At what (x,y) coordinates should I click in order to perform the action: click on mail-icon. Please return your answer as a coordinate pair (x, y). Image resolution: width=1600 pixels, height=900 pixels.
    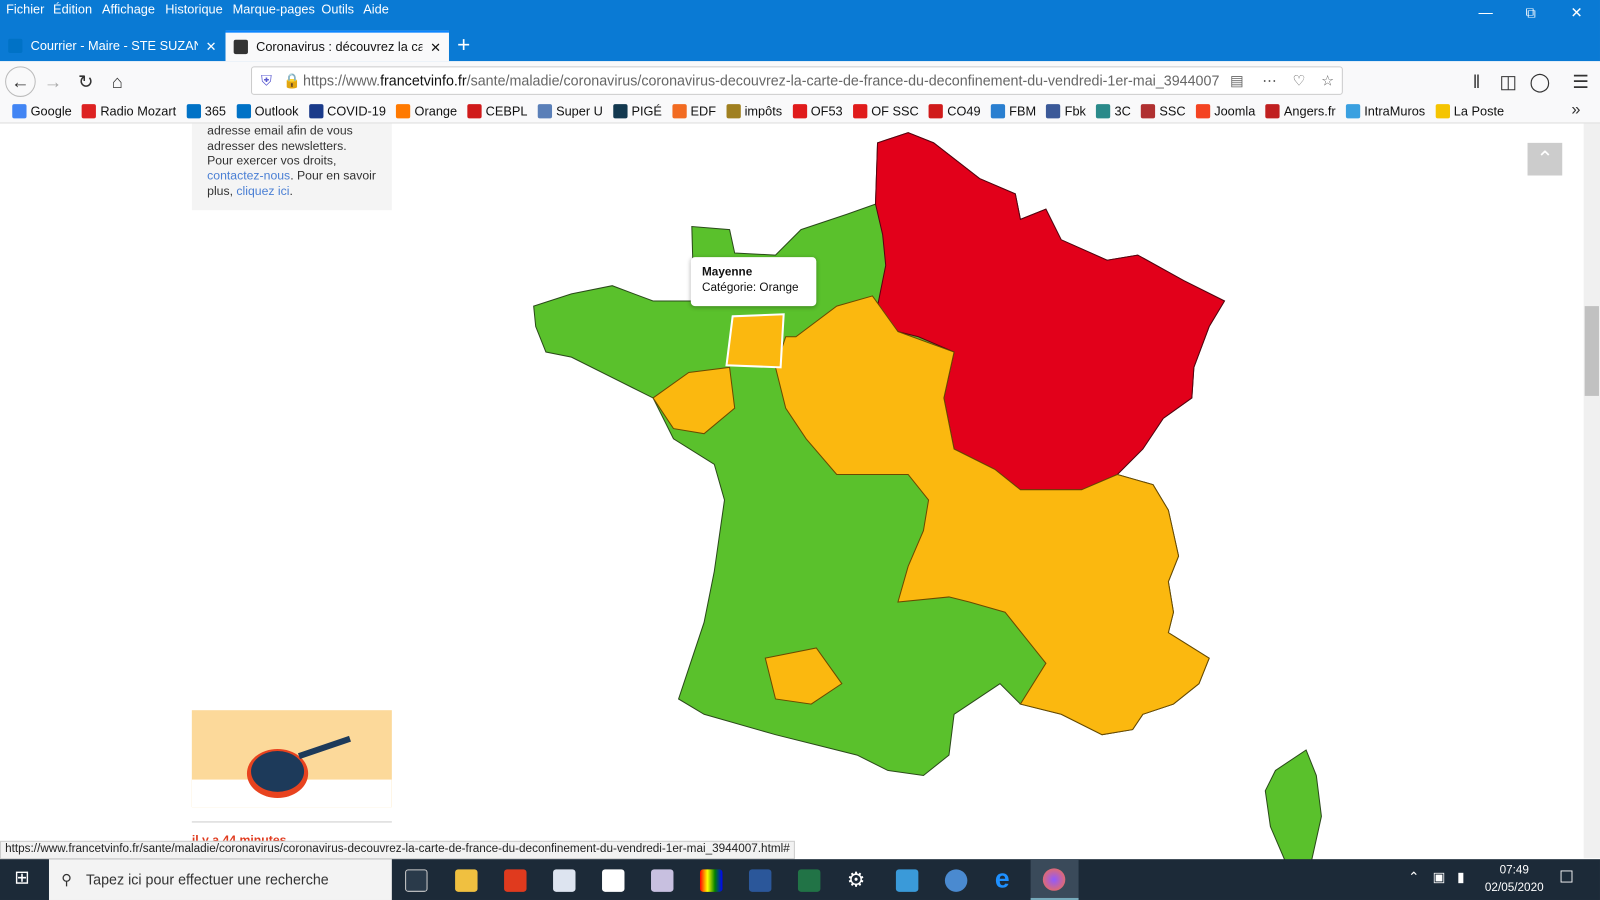
    Looking at the image, I should click on (907, 880).